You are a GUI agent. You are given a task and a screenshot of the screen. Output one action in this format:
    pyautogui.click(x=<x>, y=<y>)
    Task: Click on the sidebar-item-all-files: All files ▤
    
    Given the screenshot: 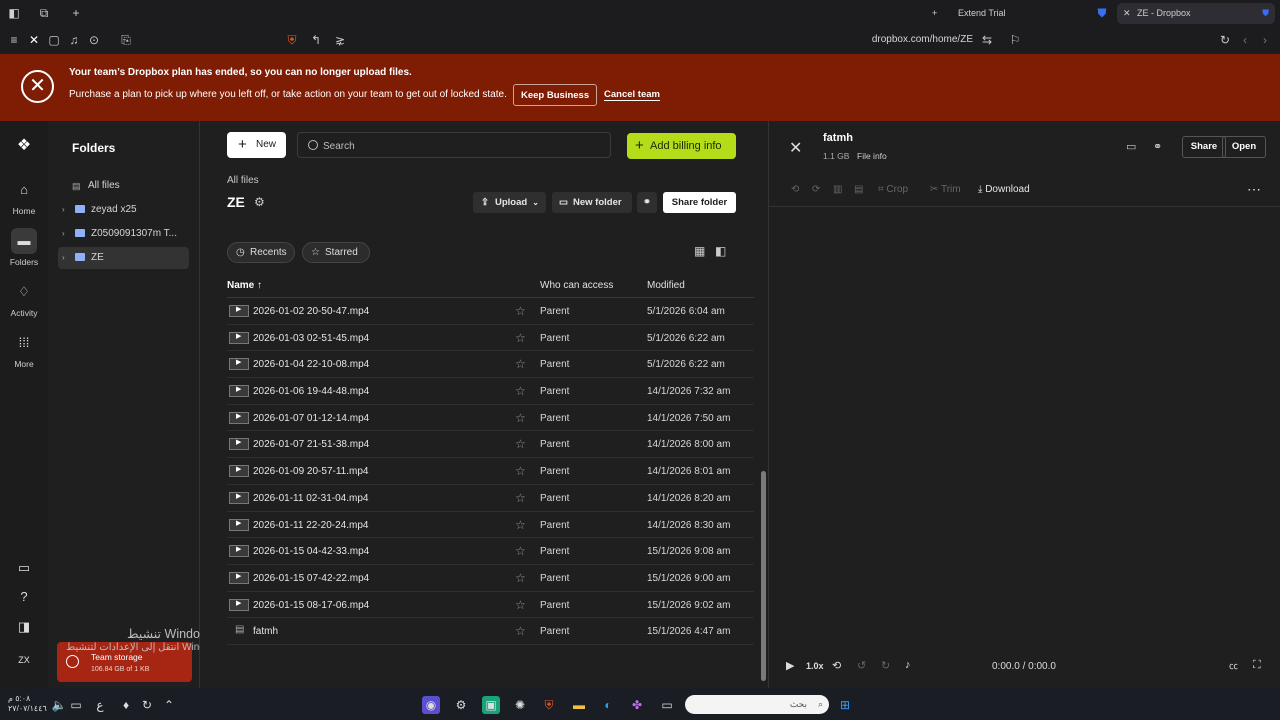 What is the action you would take?
    pyautogui.click(x=123, y=186)
    